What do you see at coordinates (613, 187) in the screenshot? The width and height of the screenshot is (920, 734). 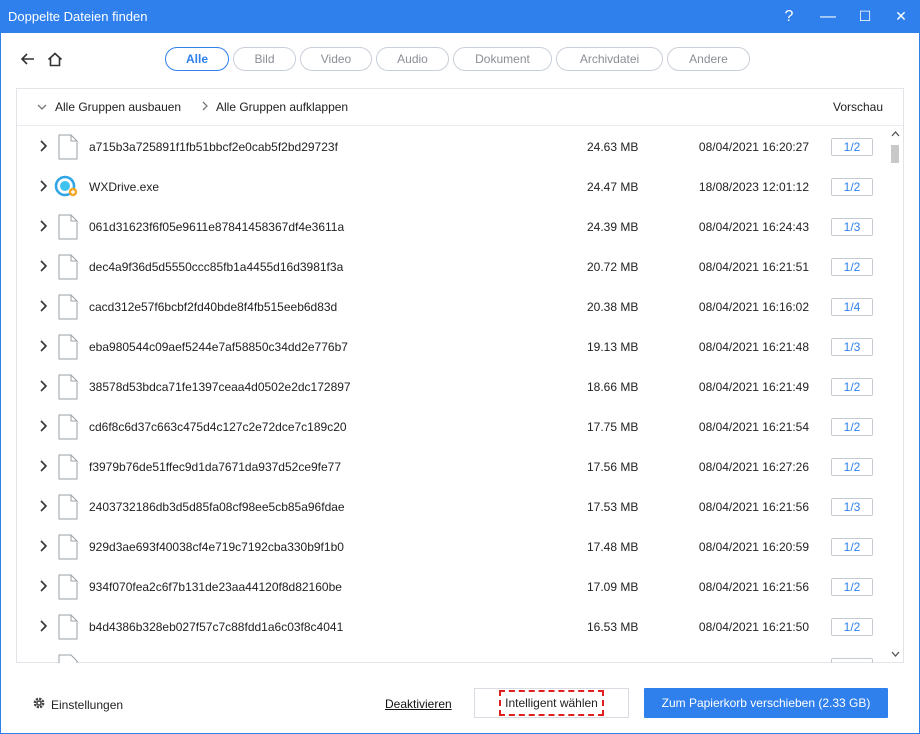 I see `file-size: 24.47 MB` at bounding box center [613, 187].